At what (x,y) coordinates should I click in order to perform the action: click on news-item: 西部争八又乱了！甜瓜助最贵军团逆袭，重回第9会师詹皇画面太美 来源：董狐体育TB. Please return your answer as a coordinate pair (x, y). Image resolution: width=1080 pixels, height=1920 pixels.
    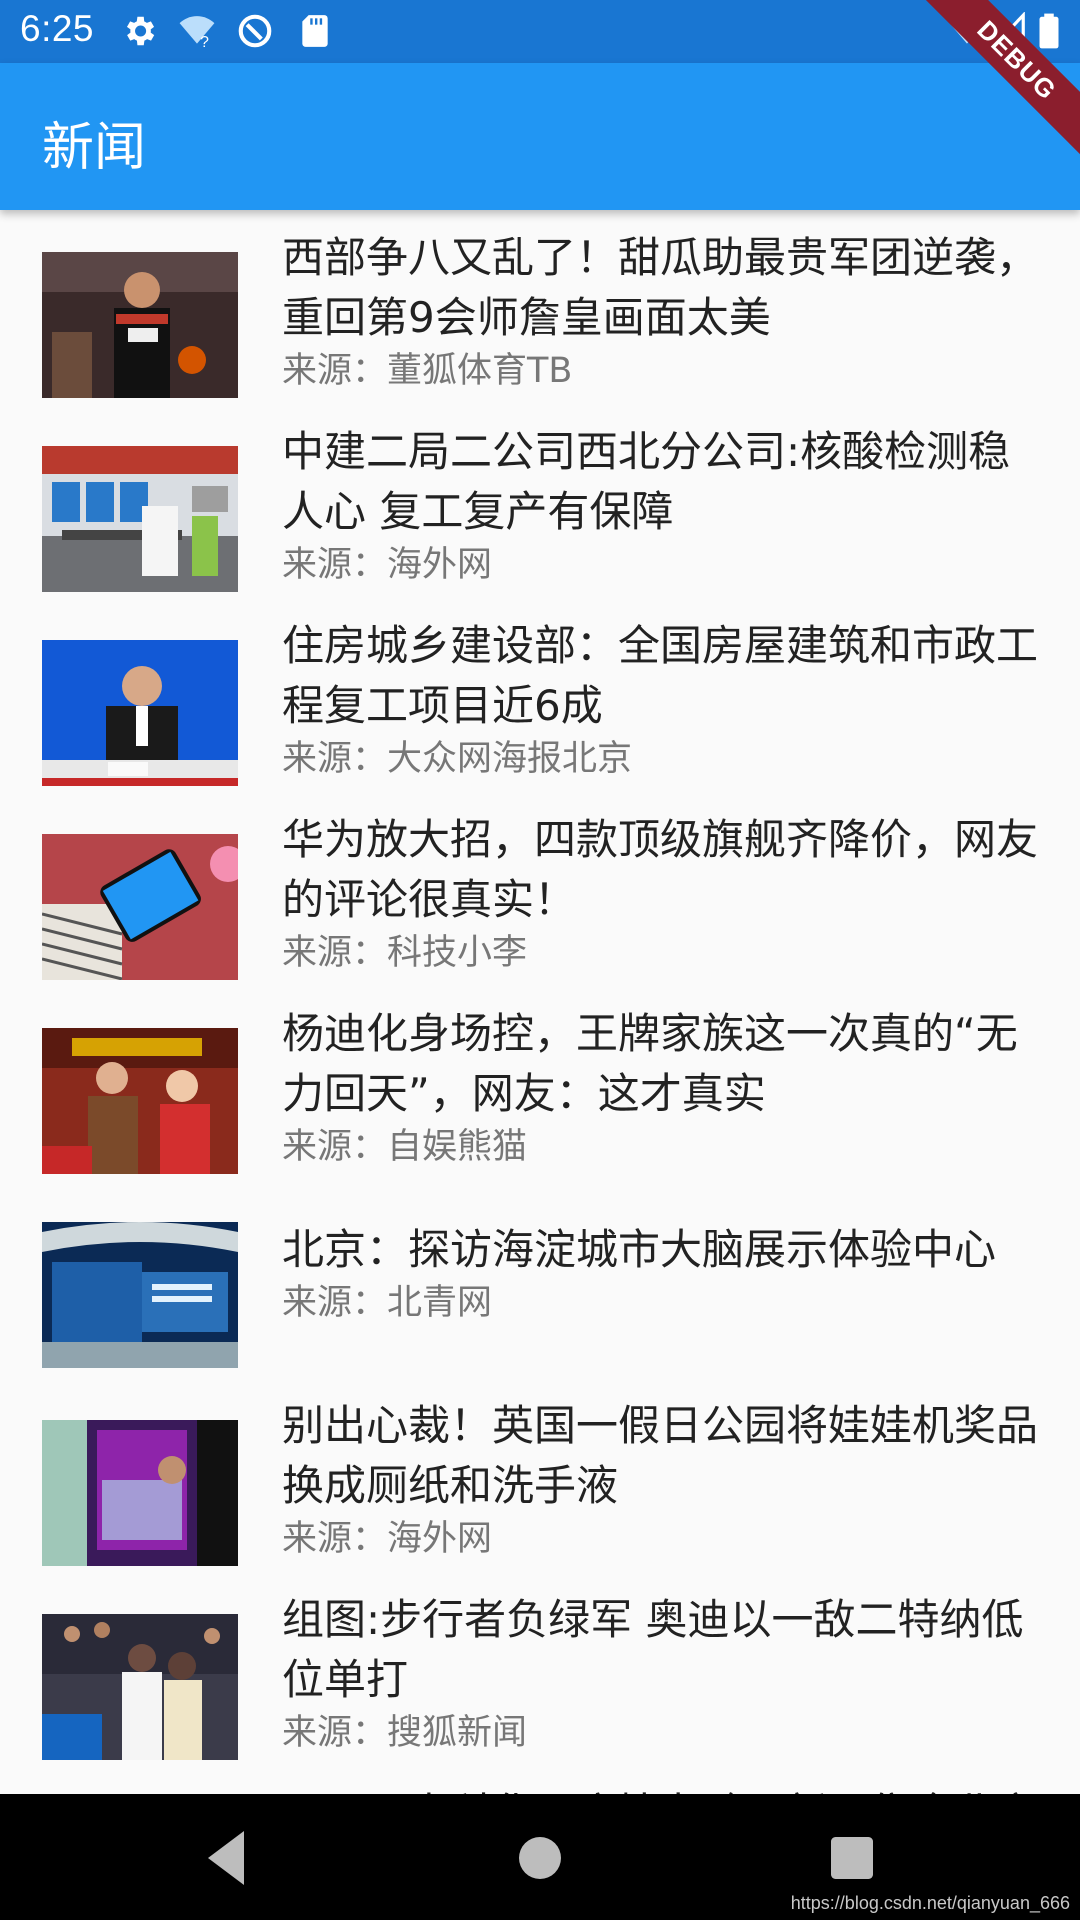
    Looking at the image, I should click on (540, 307).